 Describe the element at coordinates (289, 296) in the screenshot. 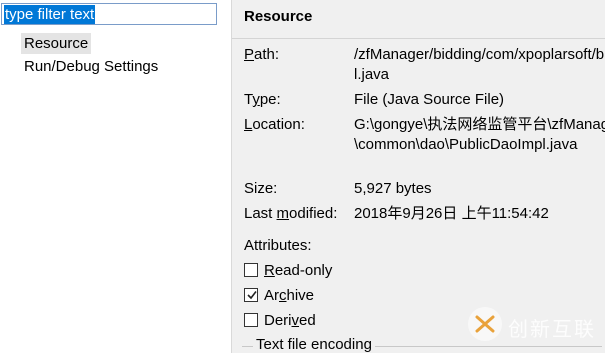

I see `archive-checkbox-label: Archive` at that location.